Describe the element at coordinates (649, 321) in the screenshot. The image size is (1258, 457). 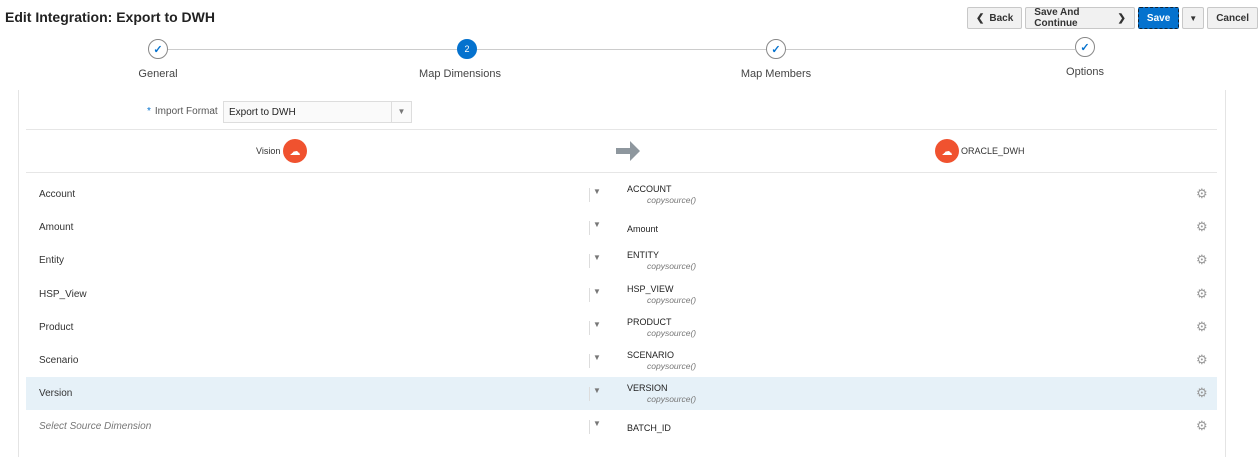
I see `target-dimension: PRODUCT` at that location.